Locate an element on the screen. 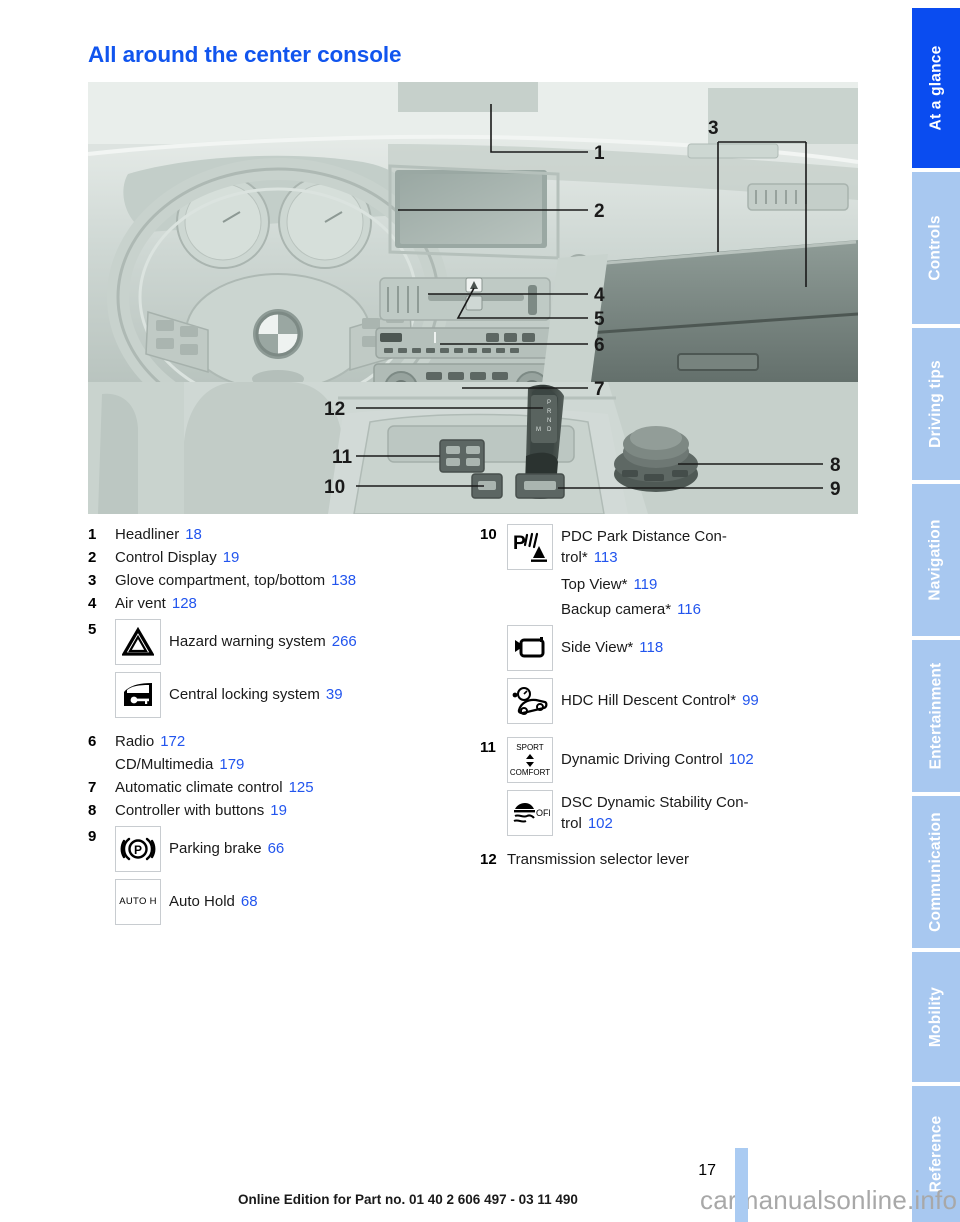  legend-label: Dynamic Driving Control 102 is located at coordinates (720, 753).